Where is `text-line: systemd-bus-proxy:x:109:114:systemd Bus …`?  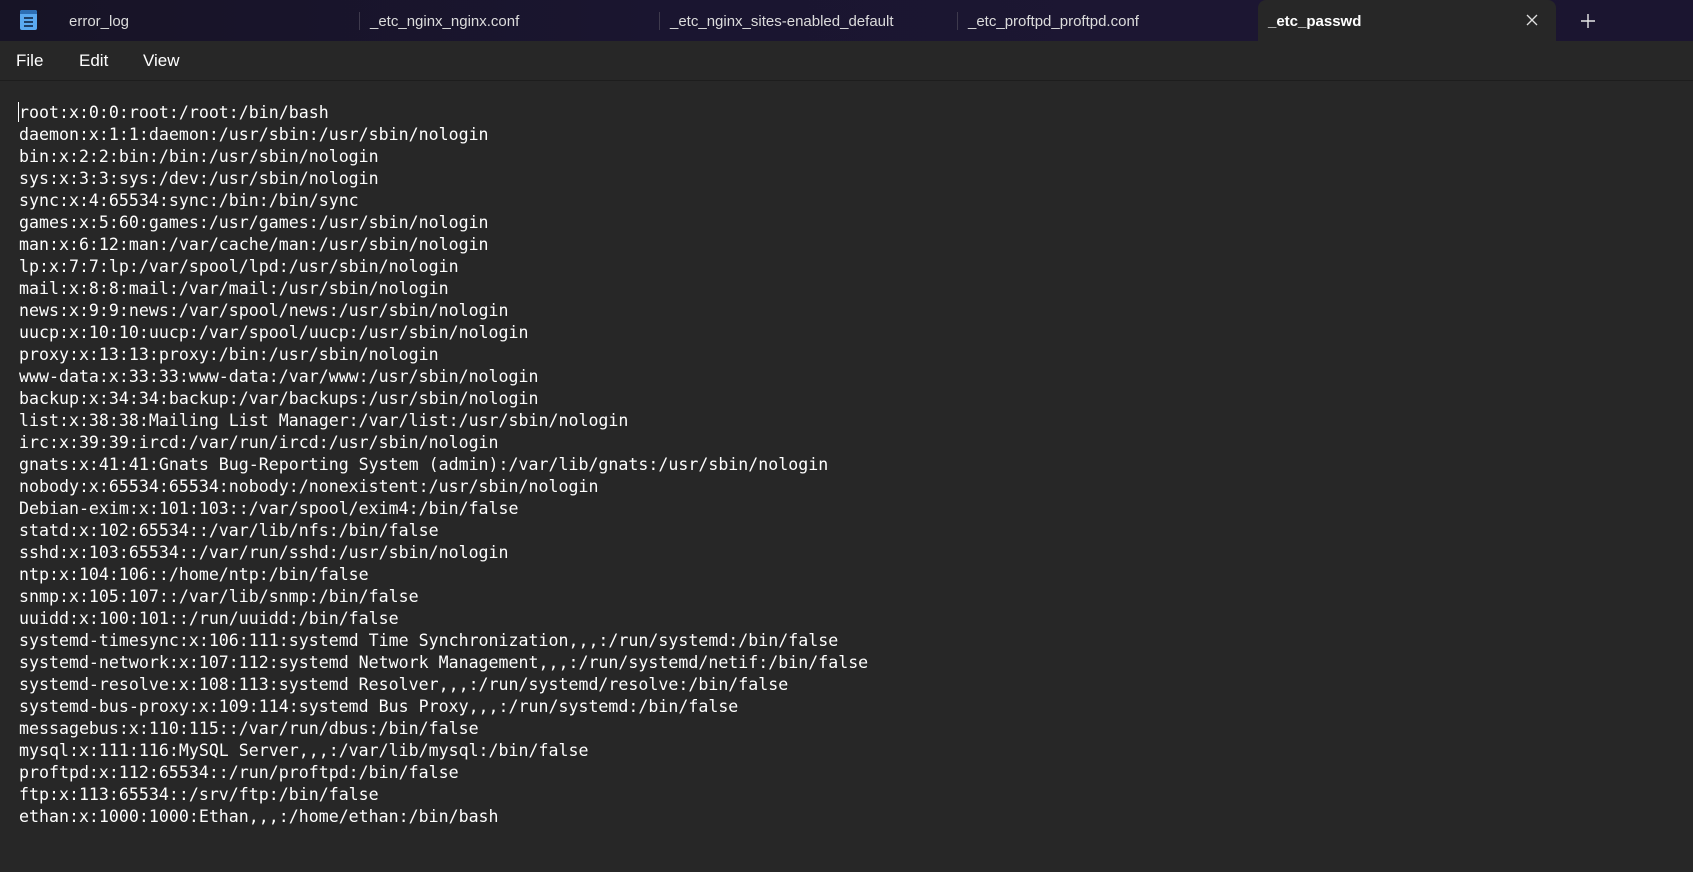
text-line: systemd-bus-proxy:x:109:114:systemd Bus … is located at coordinates (443, 707).